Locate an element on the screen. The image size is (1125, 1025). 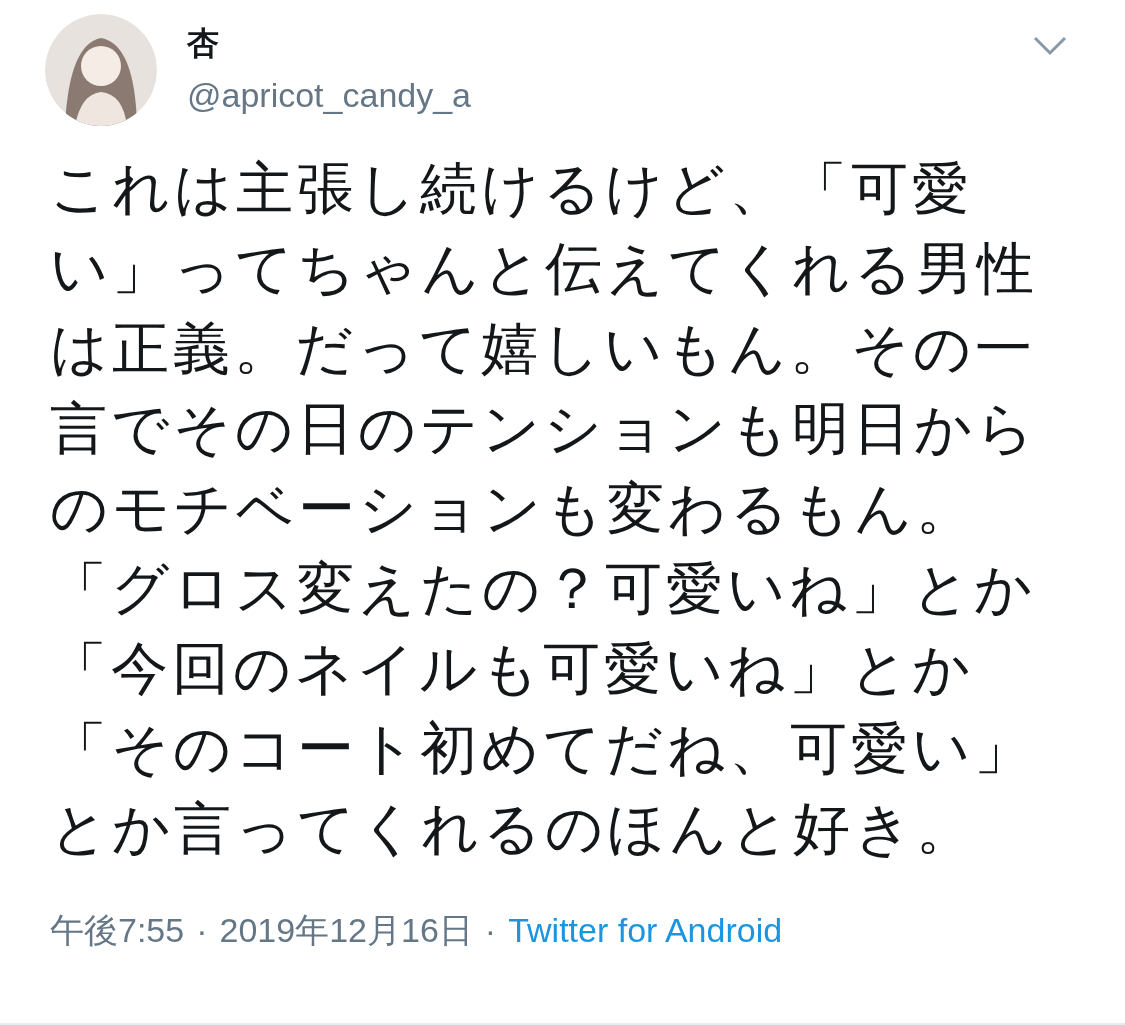
tweet-time: 午後7:55 is located at coordinates (117, 931).